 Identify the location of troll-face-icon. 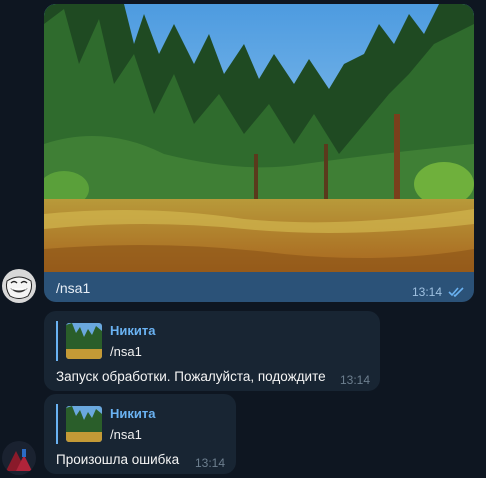
(19, 286).